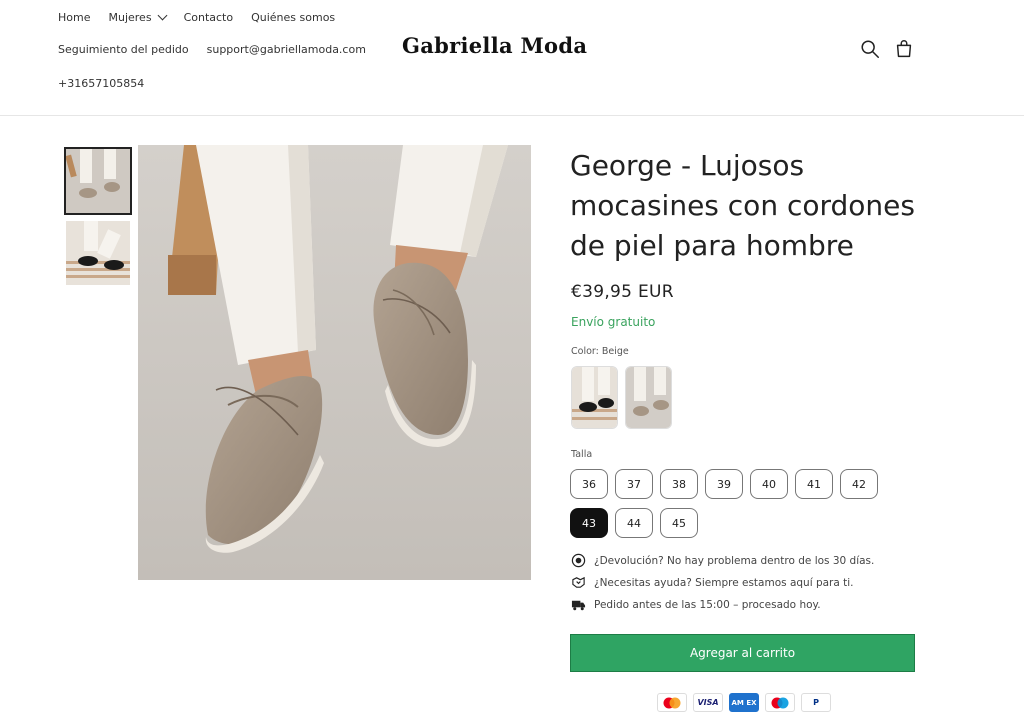 The width and height of the screenshot is (1024, 717). Describe the element at coordinates (780, 702) in the screenshot. I see `maestro-icon` at that location.